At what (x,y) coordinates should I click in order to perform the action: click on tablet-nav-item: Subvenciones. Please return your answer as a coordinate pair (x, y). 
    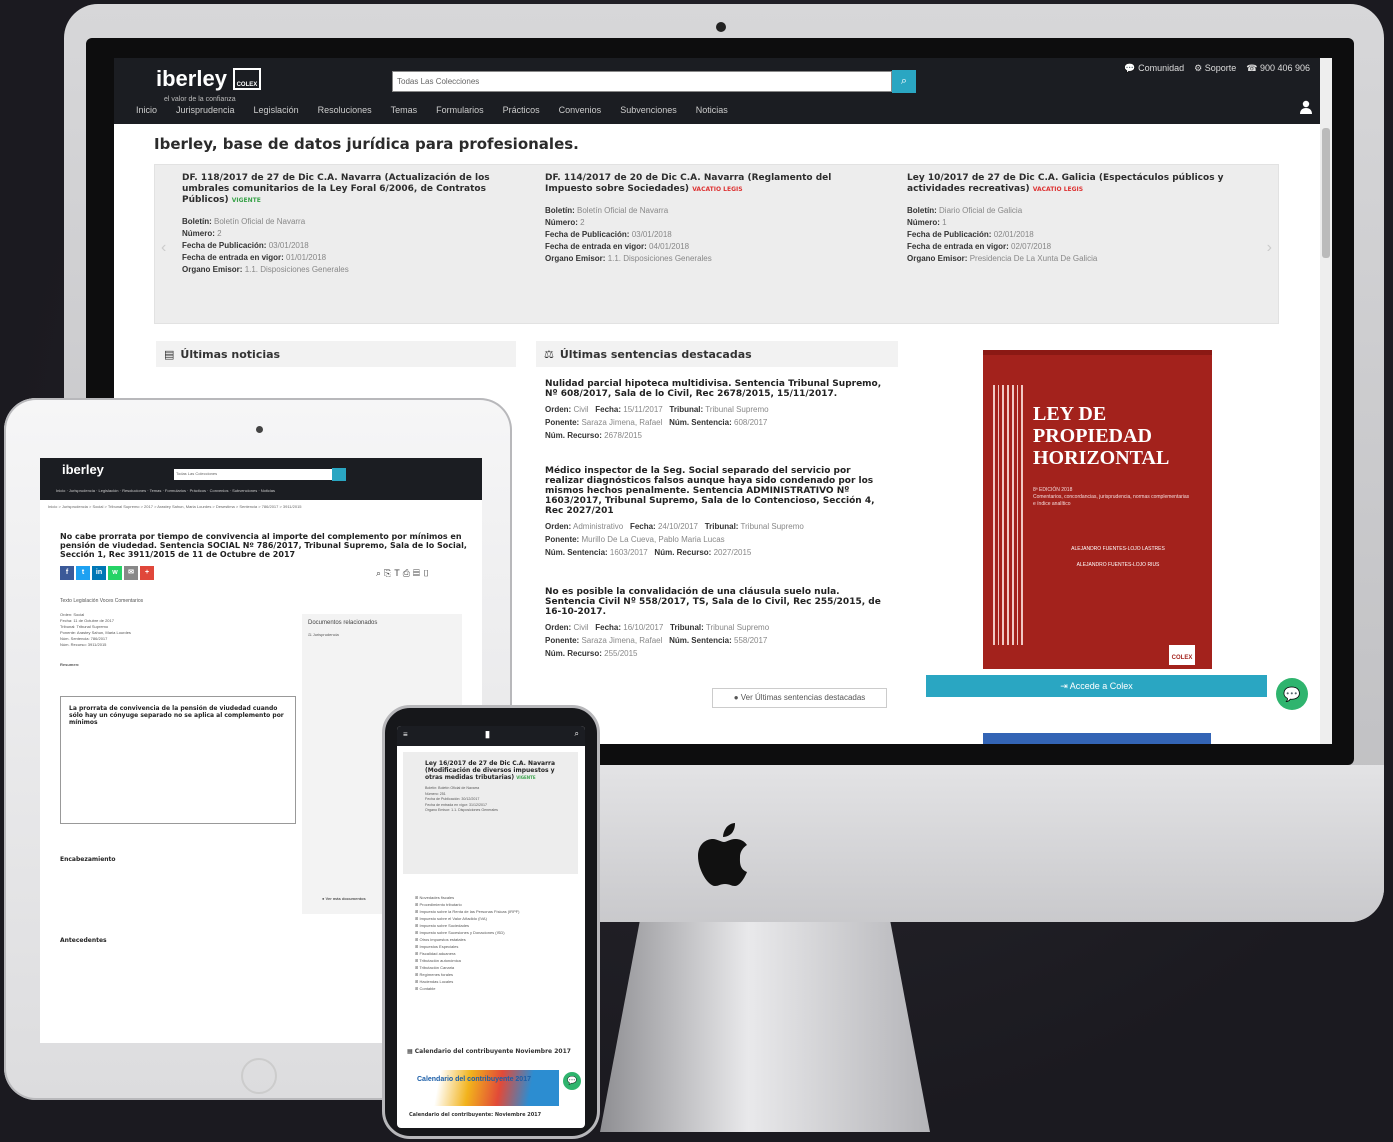
    Looking at the image, I should click on (244, 490).